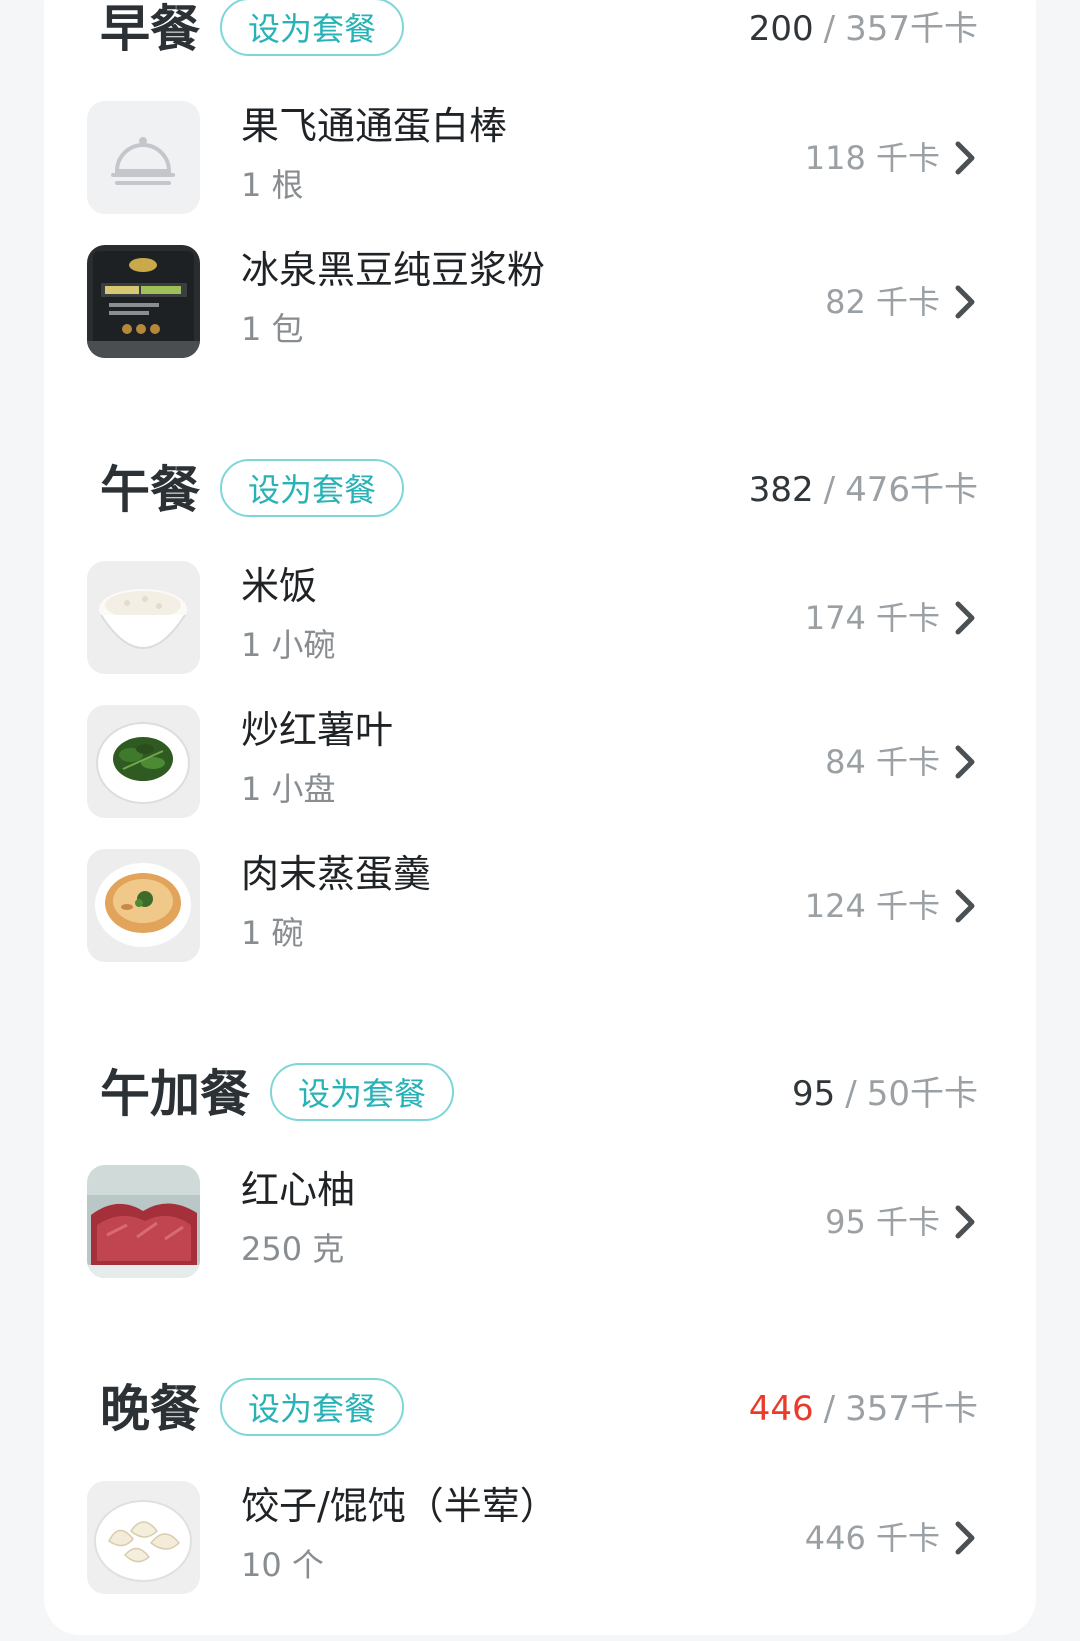  Describe the element at coordinates (540, 158) in the screenshot. I see `food-item-row: 果飞通通蛋白棒 1 根 118 千卡` at that location.